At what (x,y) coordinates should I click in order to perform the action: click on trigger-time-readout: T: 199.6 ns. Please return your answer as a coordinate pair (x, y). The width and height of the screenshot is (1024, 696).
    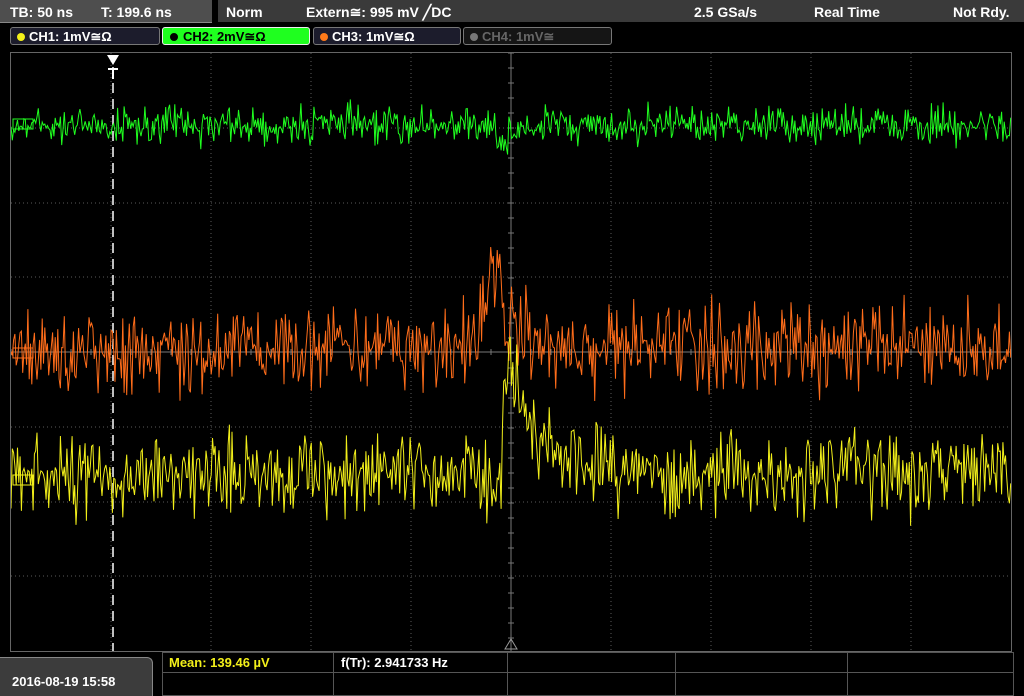
    Looking at the image, I should click on (136, 12).